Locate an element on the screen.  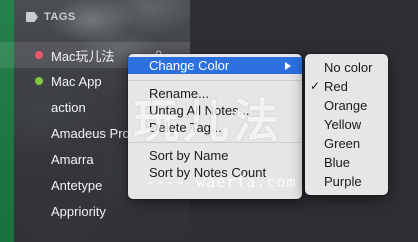
tag-label: Amadeus Pro is located at coordinates (90, 133).